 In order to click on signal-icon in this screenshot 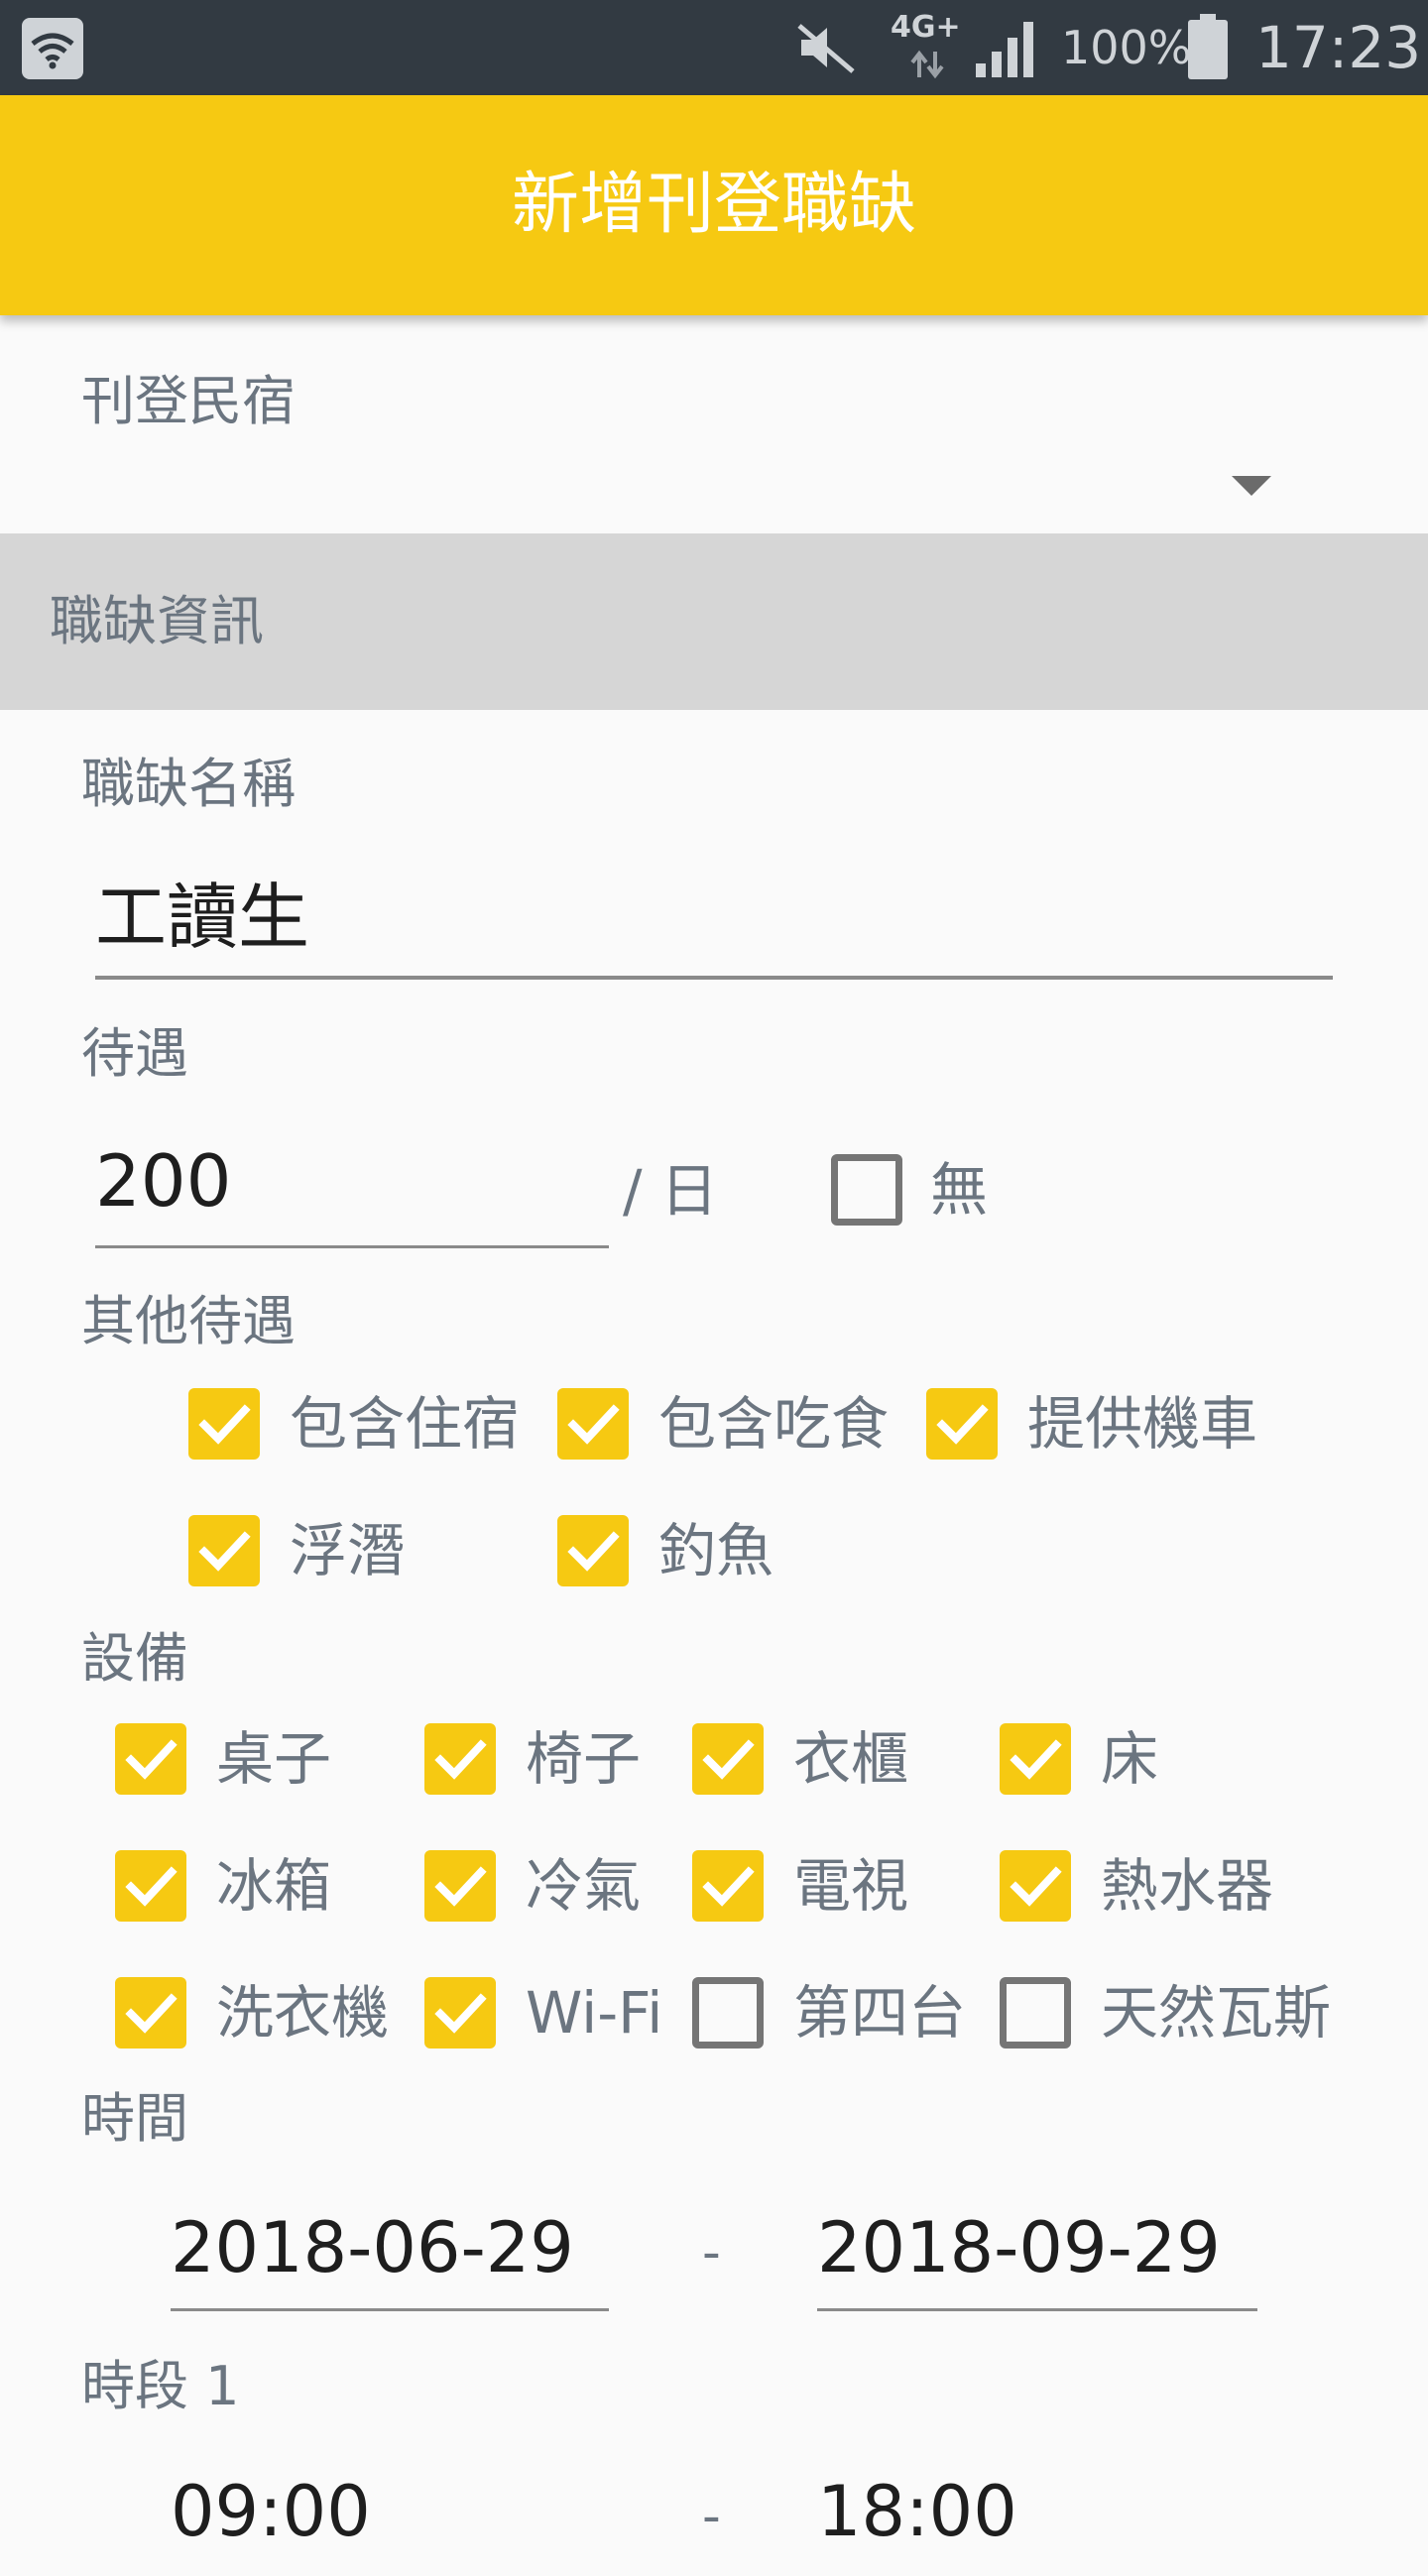, I will do `click(1006, 48)`.